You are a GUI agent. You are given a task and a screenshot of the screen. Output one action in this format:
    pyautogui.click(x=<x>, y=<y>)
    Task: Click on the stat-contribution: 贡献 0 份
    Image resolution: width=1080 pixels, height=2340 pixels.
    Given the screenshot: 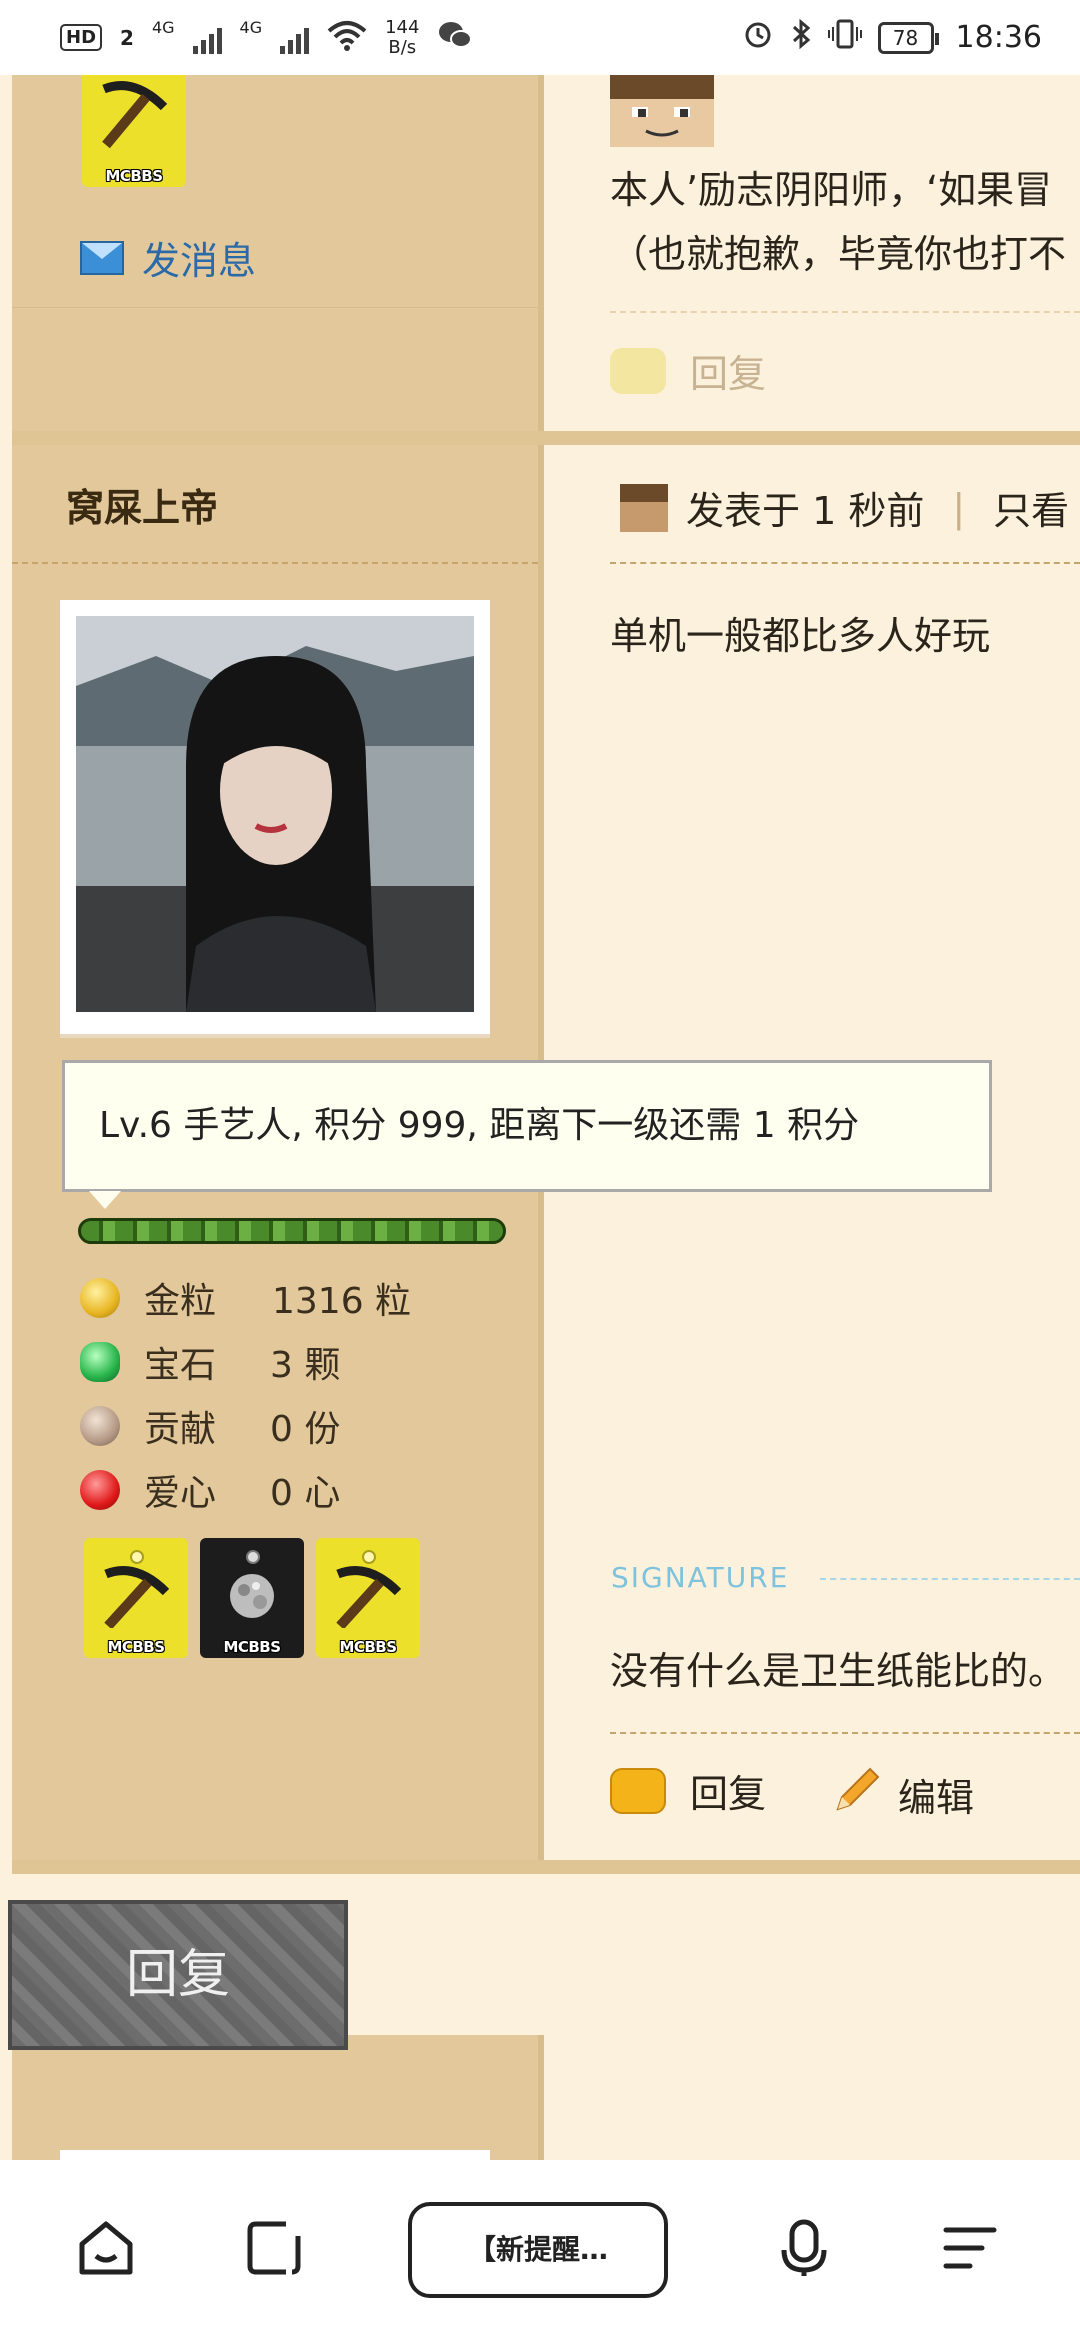 What is the action you would take?
    pyautogui.click(x=210, y=1426)
    